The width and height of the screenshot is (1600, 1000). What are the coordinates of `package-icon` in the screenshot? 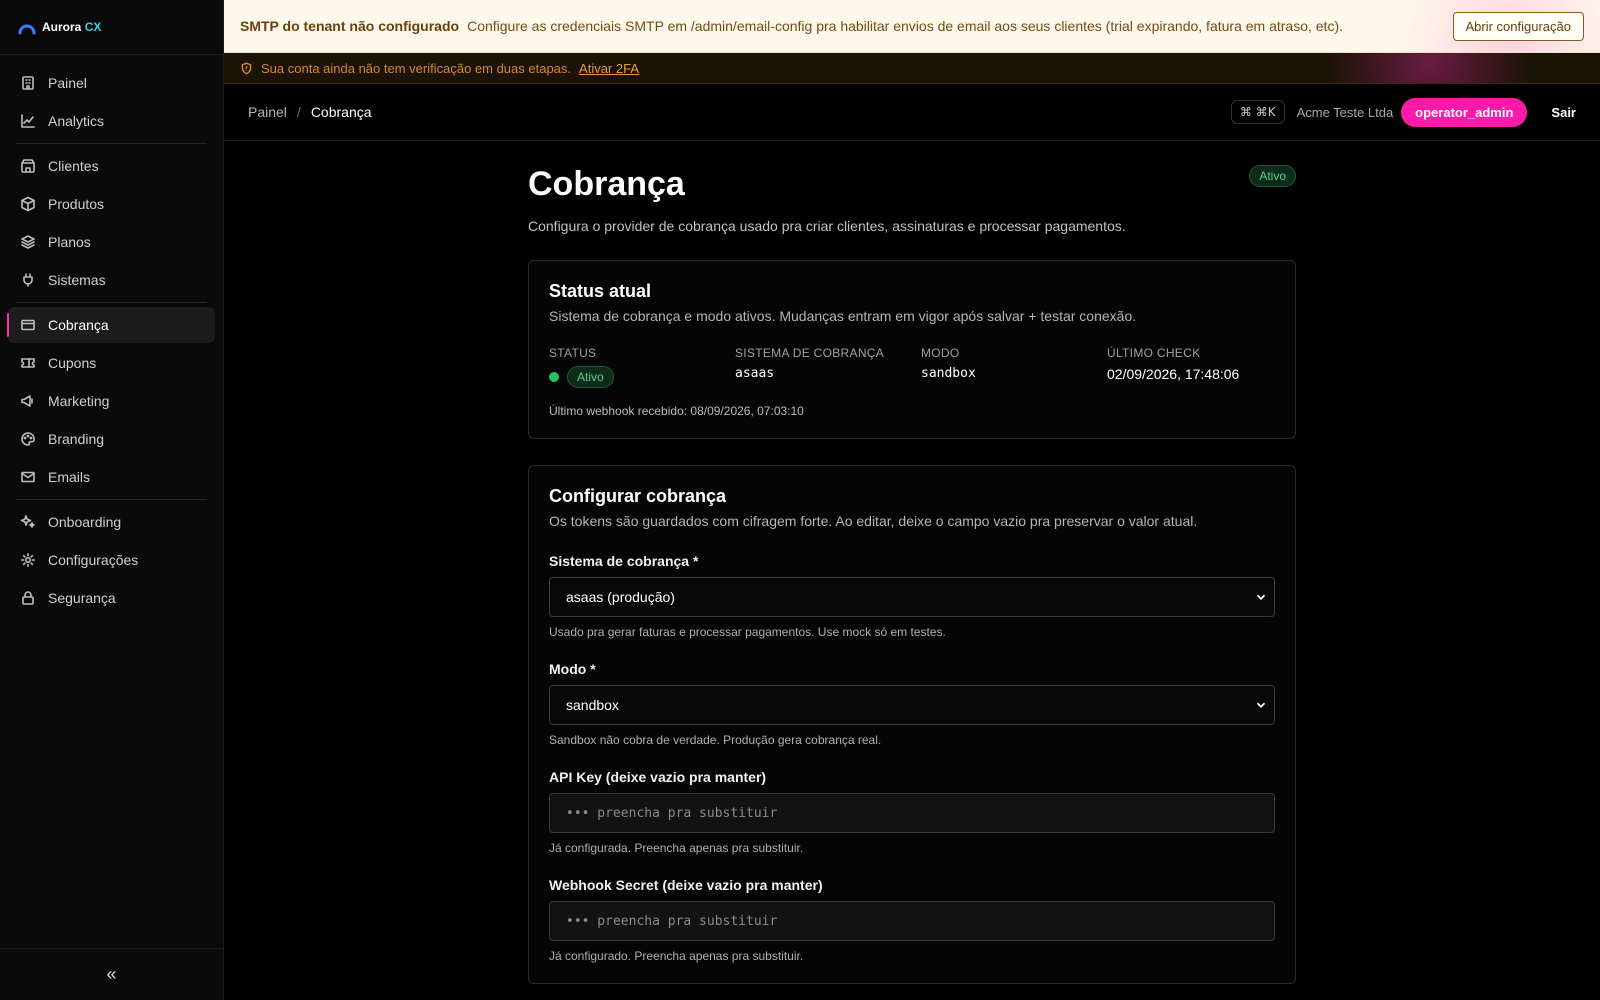 It's located at (28, 204).